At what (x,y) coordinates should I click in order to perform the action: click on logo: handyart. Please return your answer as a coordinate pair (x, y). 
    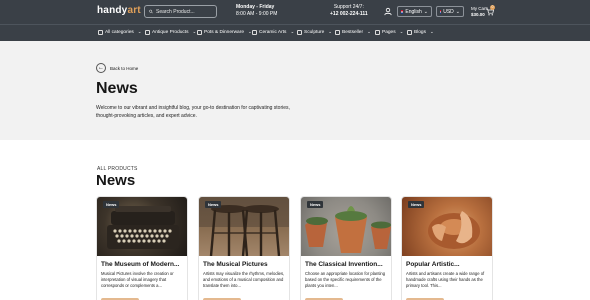
    Looking at the image, I should click on (119, 10).